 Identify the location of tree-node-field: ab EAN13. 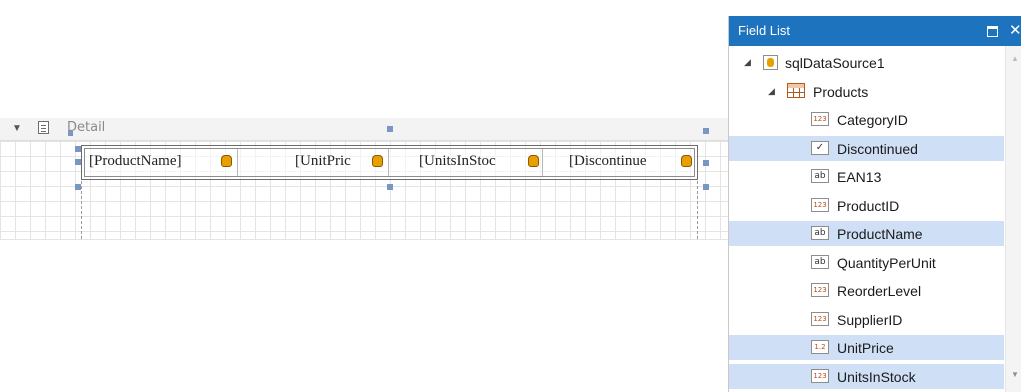
(866, 176).